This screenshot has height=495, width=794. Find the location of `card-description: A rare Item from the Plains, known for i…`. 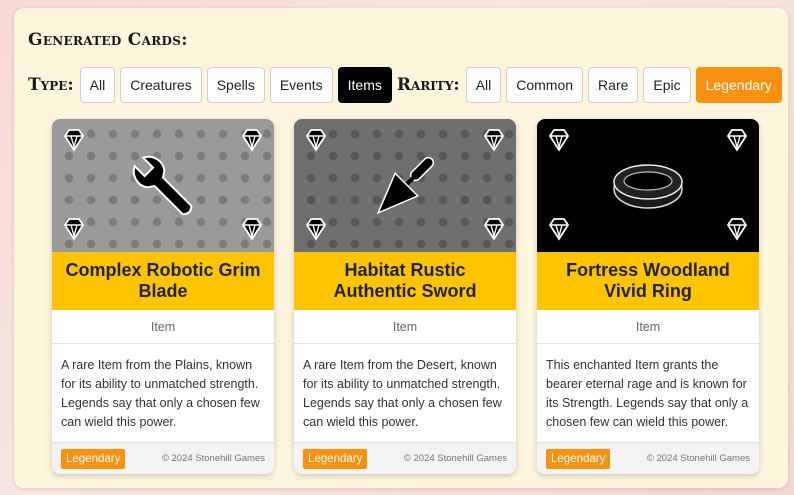

card-description: A rare Item from the Plains, known for i… is located at coordinates (160, 393).